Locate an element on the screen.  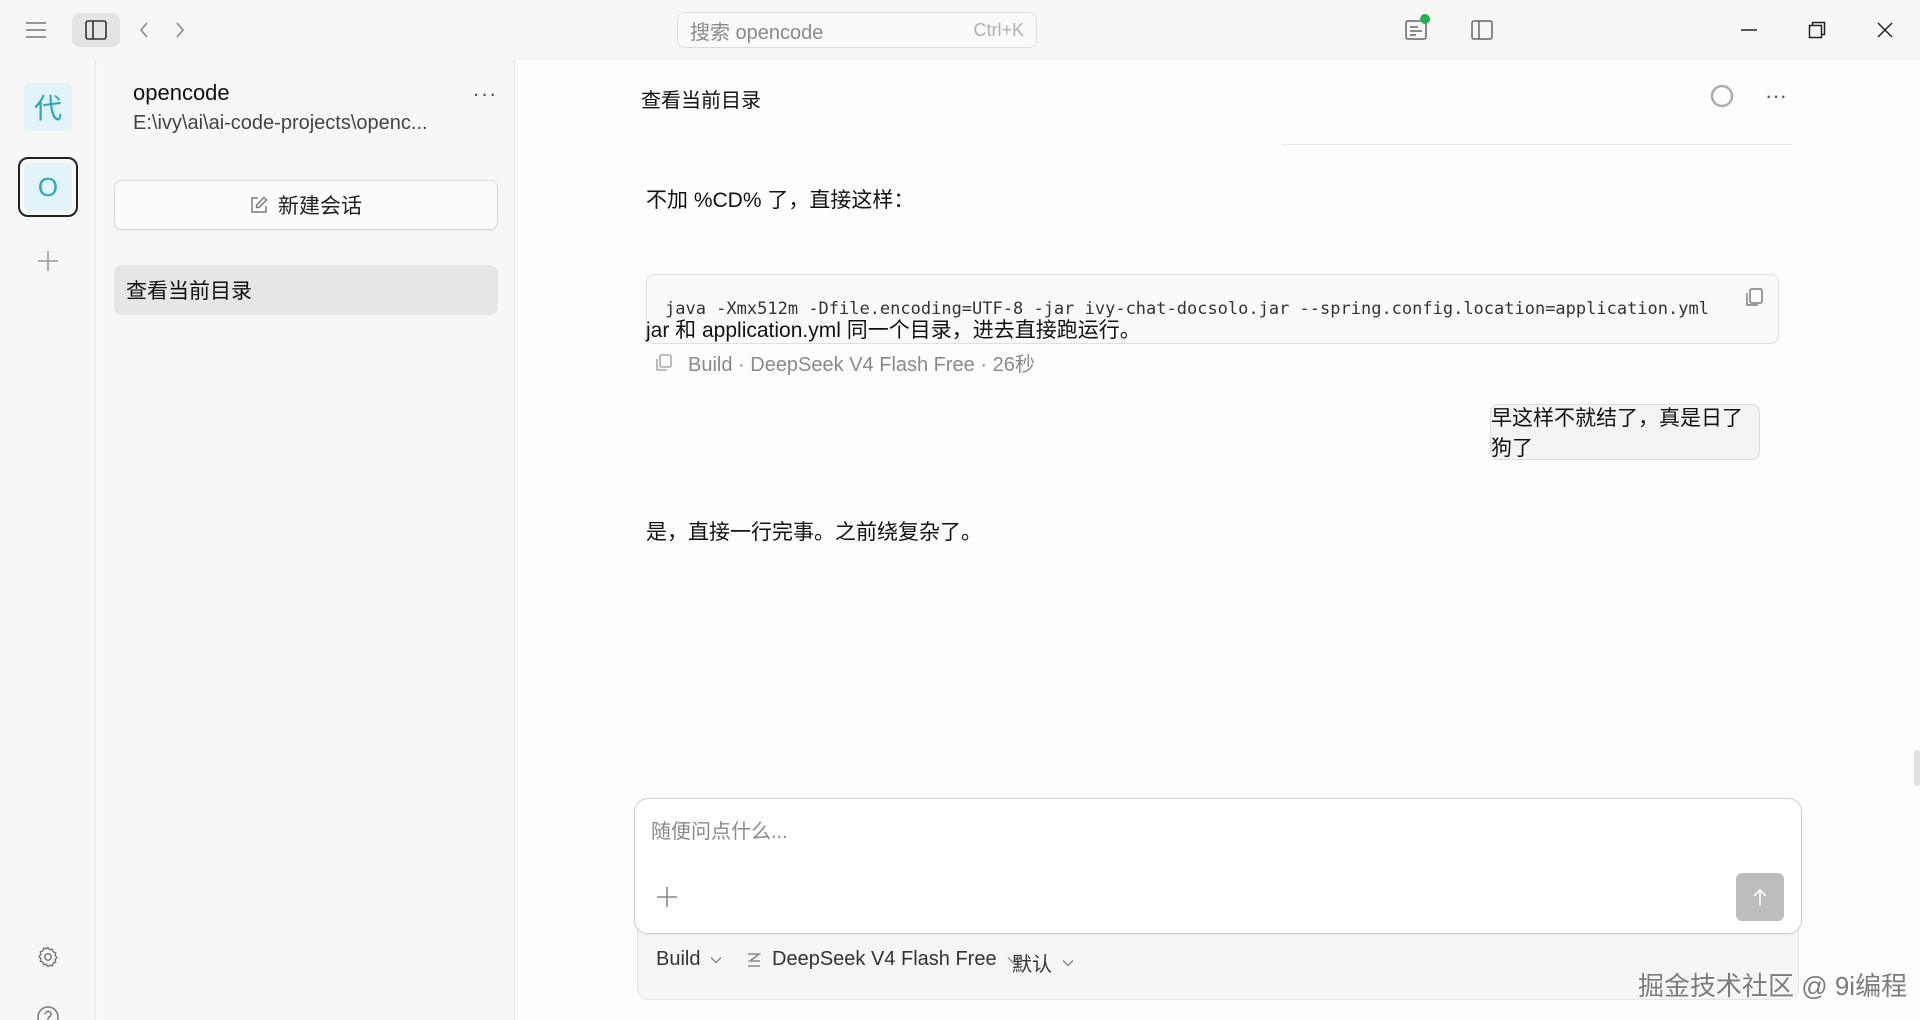
project-rail: 代 O is located at coordinates (48, 540).